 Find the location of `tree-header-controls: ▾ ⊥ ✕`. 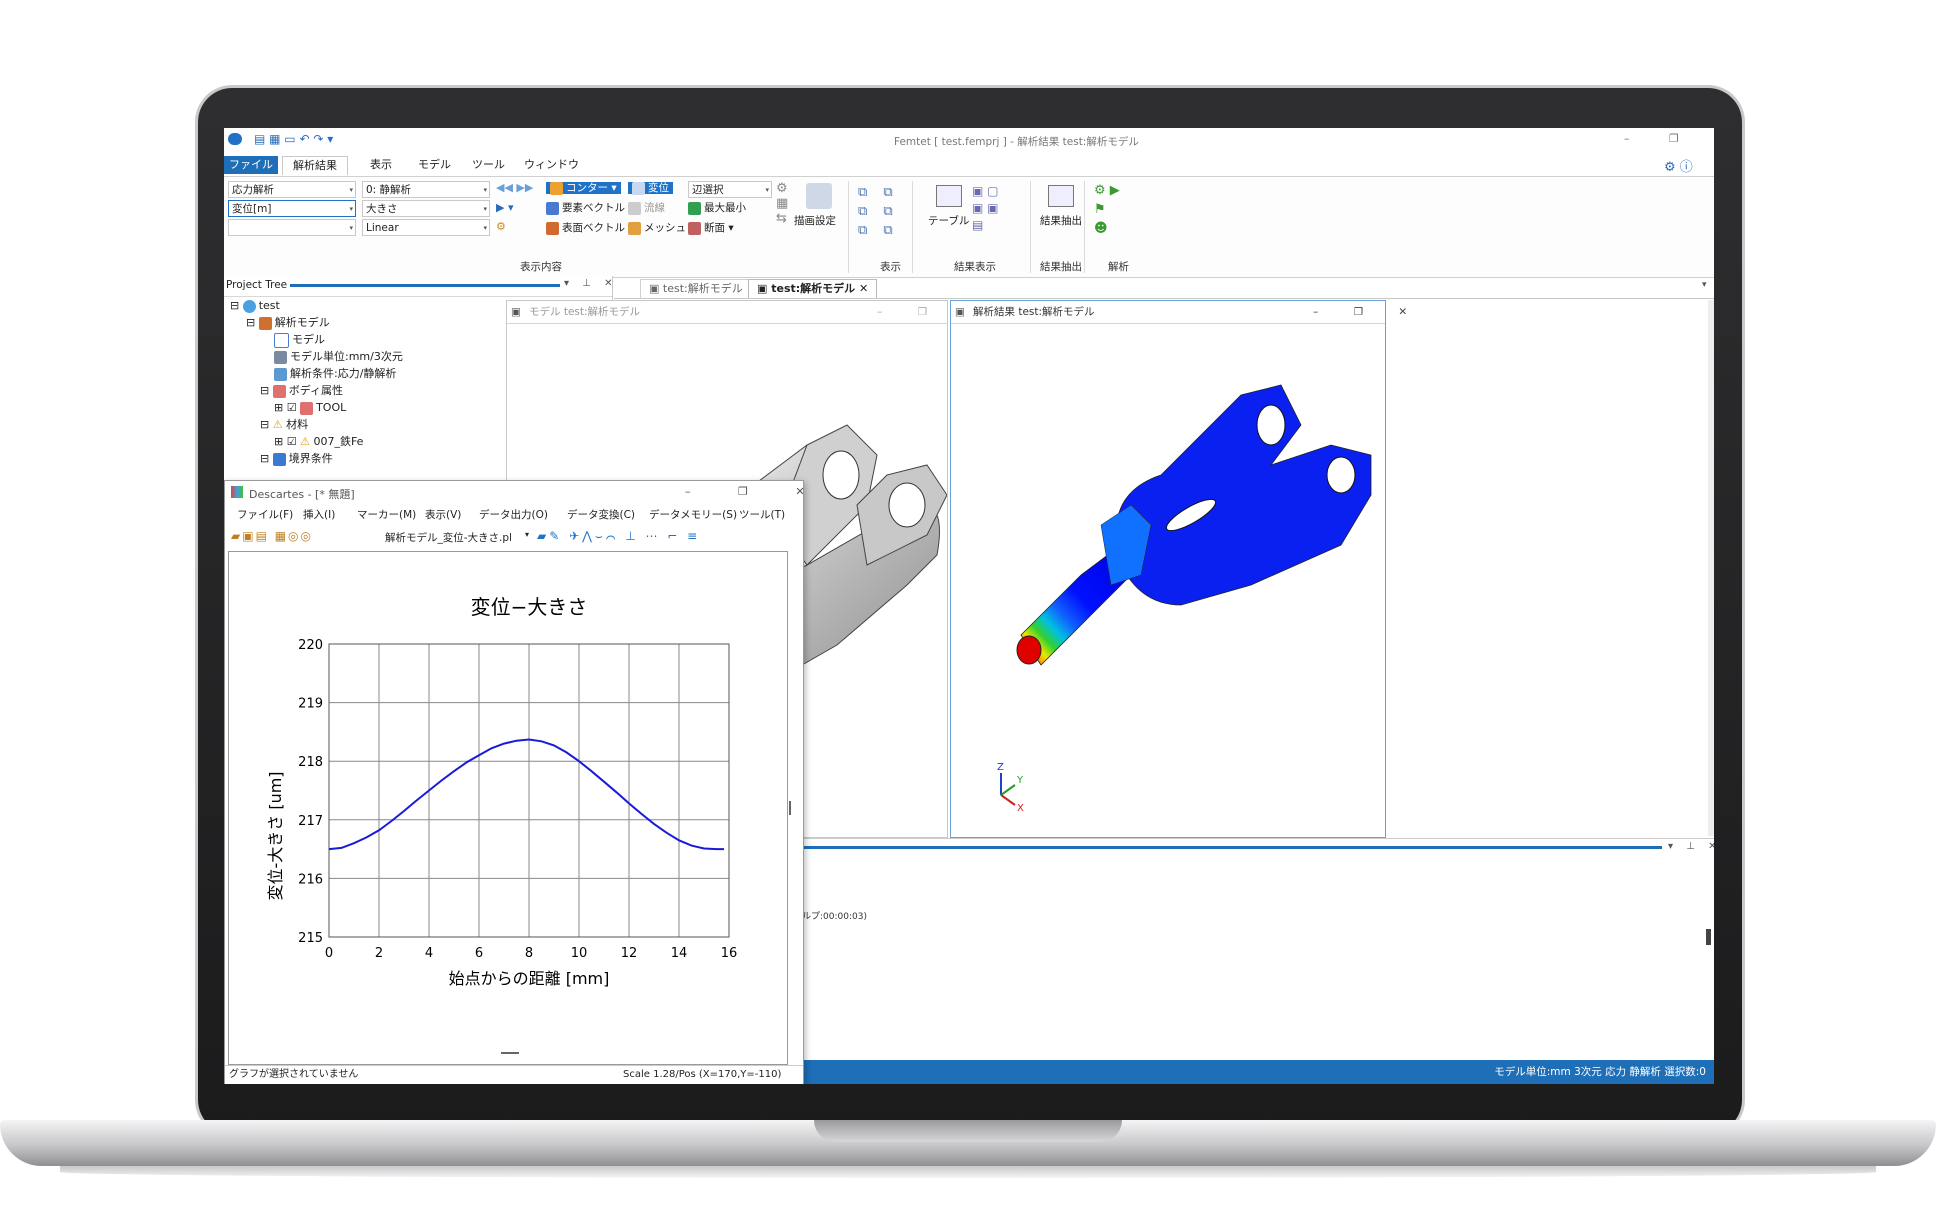

tree-header-controls: ▾ ⊥ ✕ is located at coordinates (590, 283).